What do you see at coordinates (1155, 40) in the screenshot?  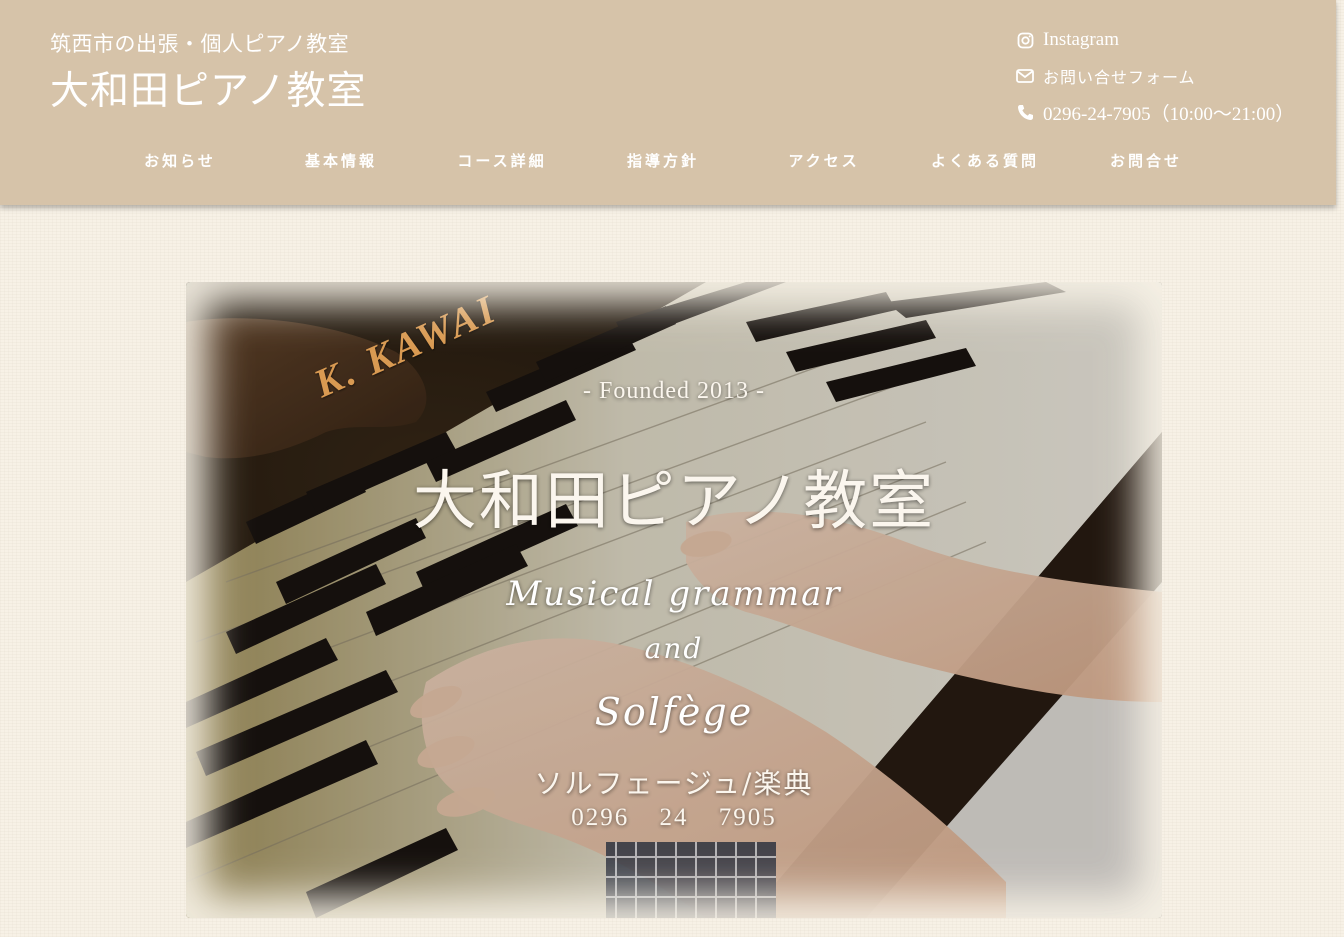 I see `instagram-link: Instagram` at bounding box center [1155, 40].